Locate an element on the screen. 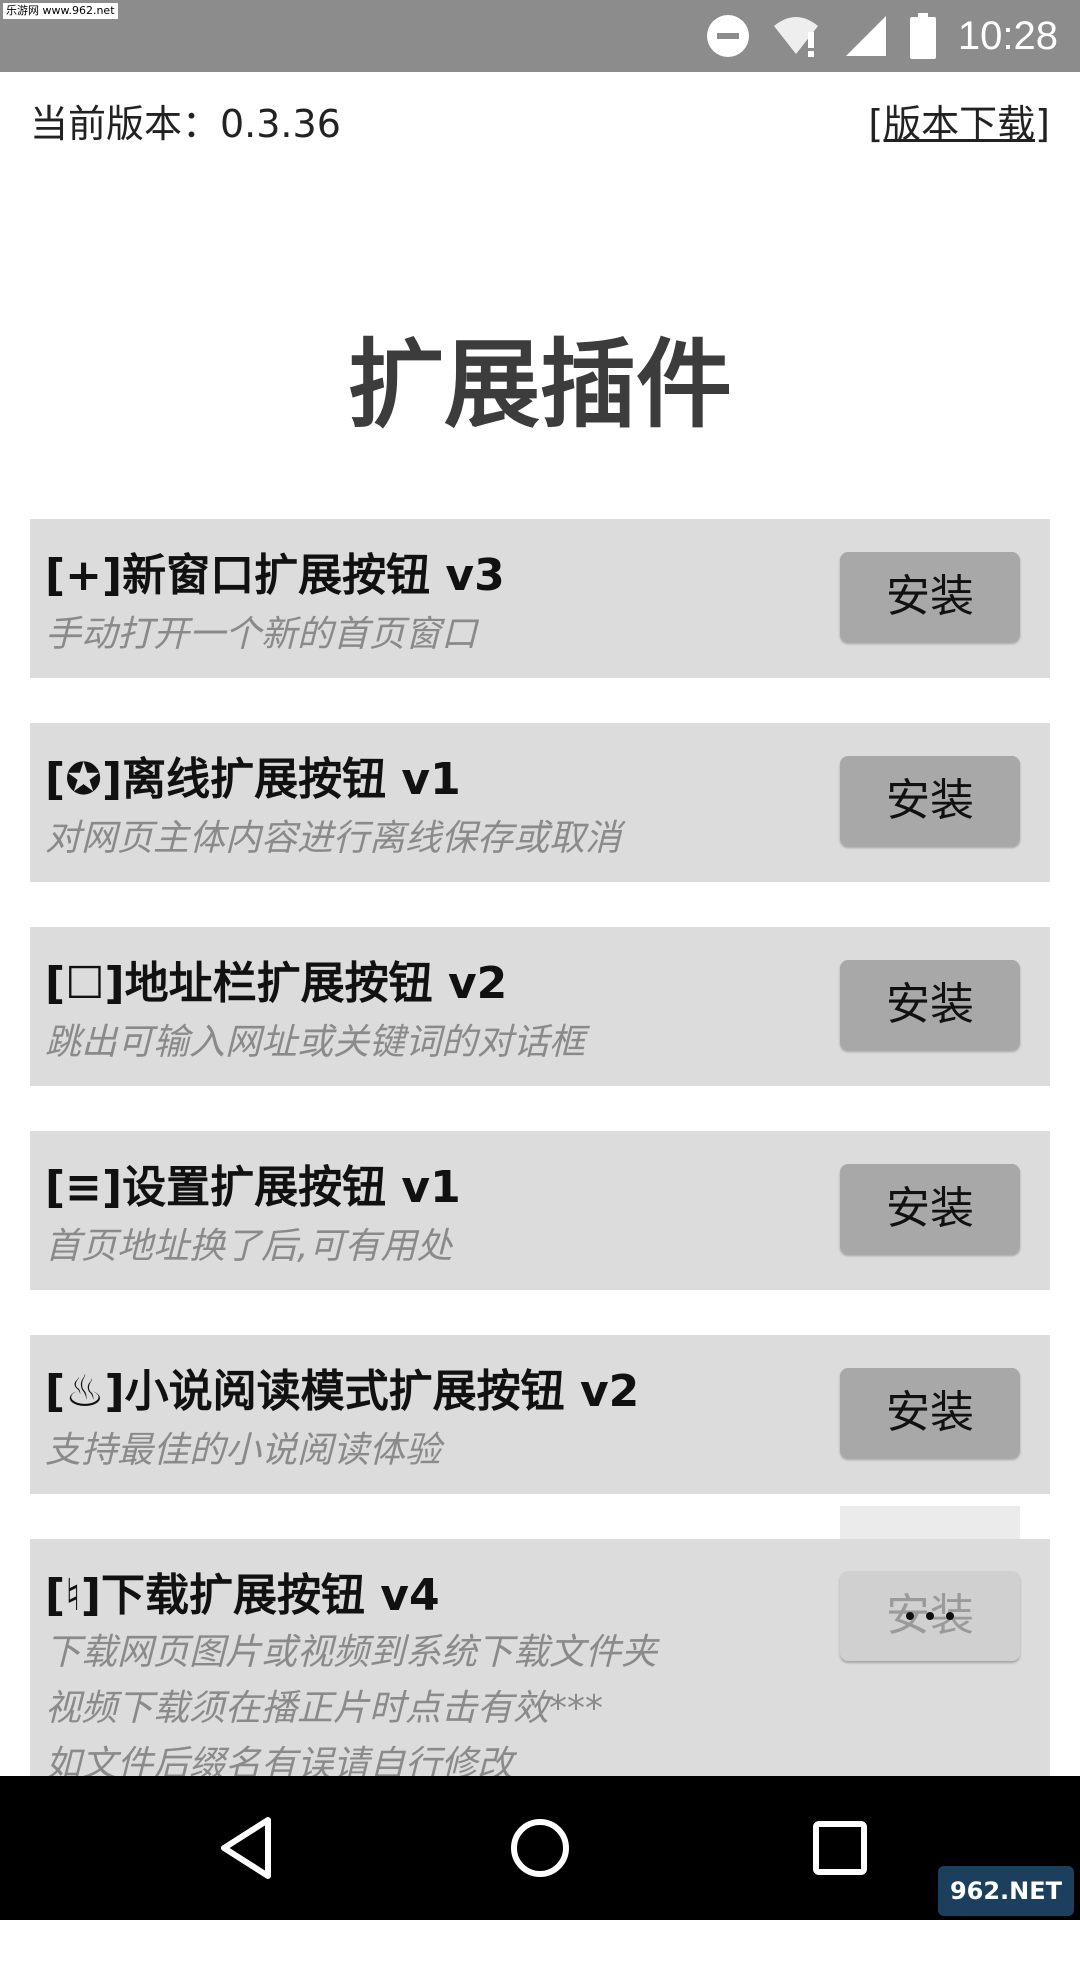 The image size is (1080, 1966). plugin-title: [+]新窗口扩展按钮 v3 is located at coordinates (275, 575).